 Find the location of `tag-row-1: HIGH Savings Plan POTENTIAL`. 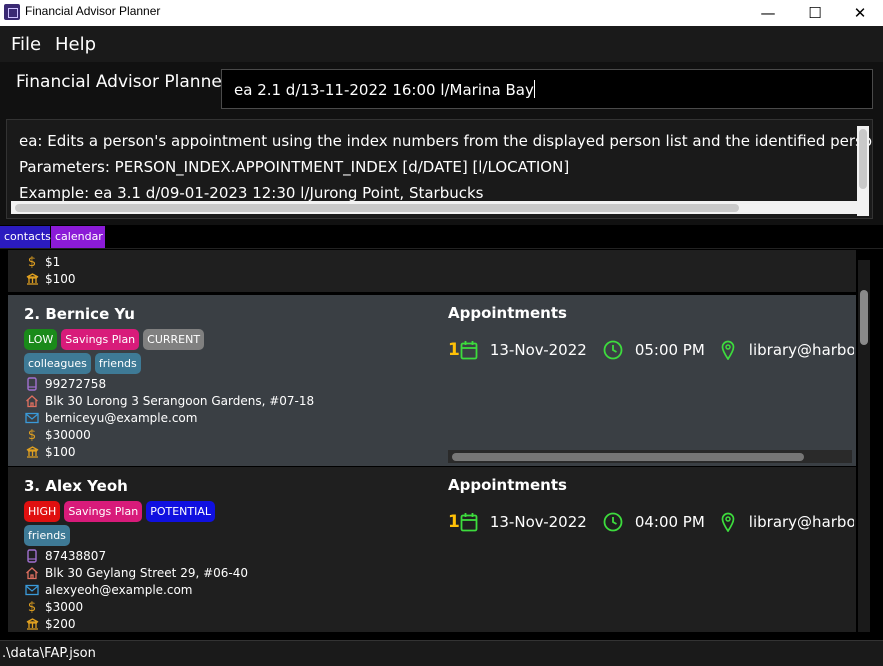

tag-row-1: HIGH Savings Plan POTENTIAL is located at coordinates (119, 511).